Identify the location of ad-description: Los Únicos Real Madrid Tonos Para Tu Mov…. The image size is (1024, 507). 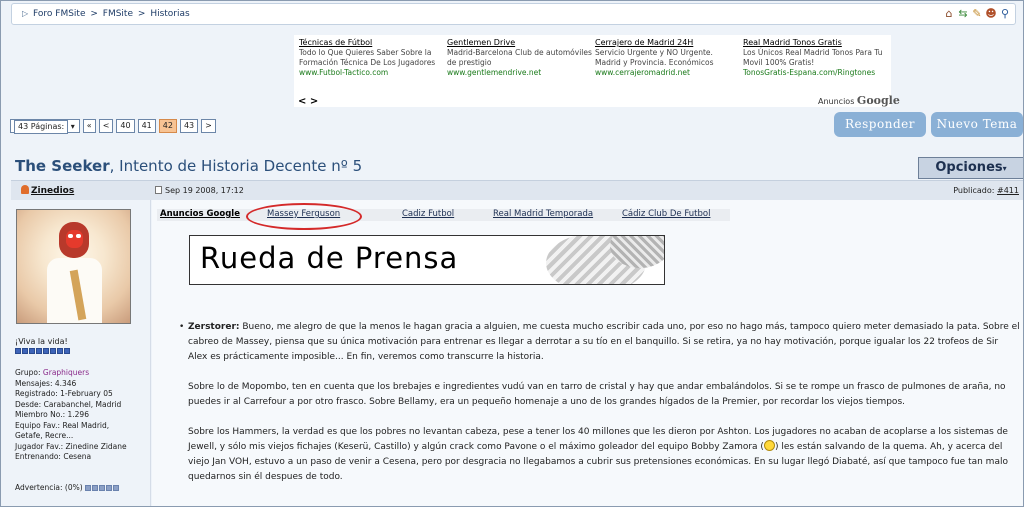
(813, 57).